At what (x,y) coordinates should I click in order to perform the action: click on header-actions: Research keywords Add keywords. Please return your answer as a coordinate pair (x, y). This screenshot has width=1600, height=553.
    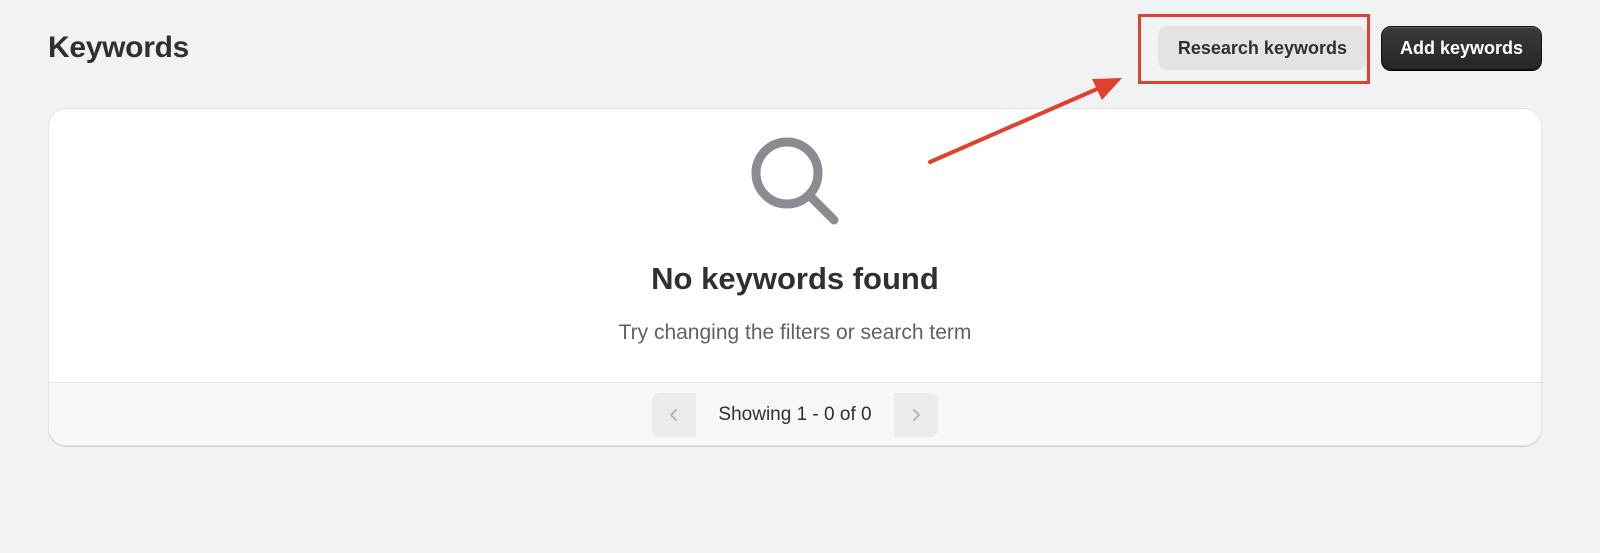
    Looking at the image, I should click on (1349, 48).